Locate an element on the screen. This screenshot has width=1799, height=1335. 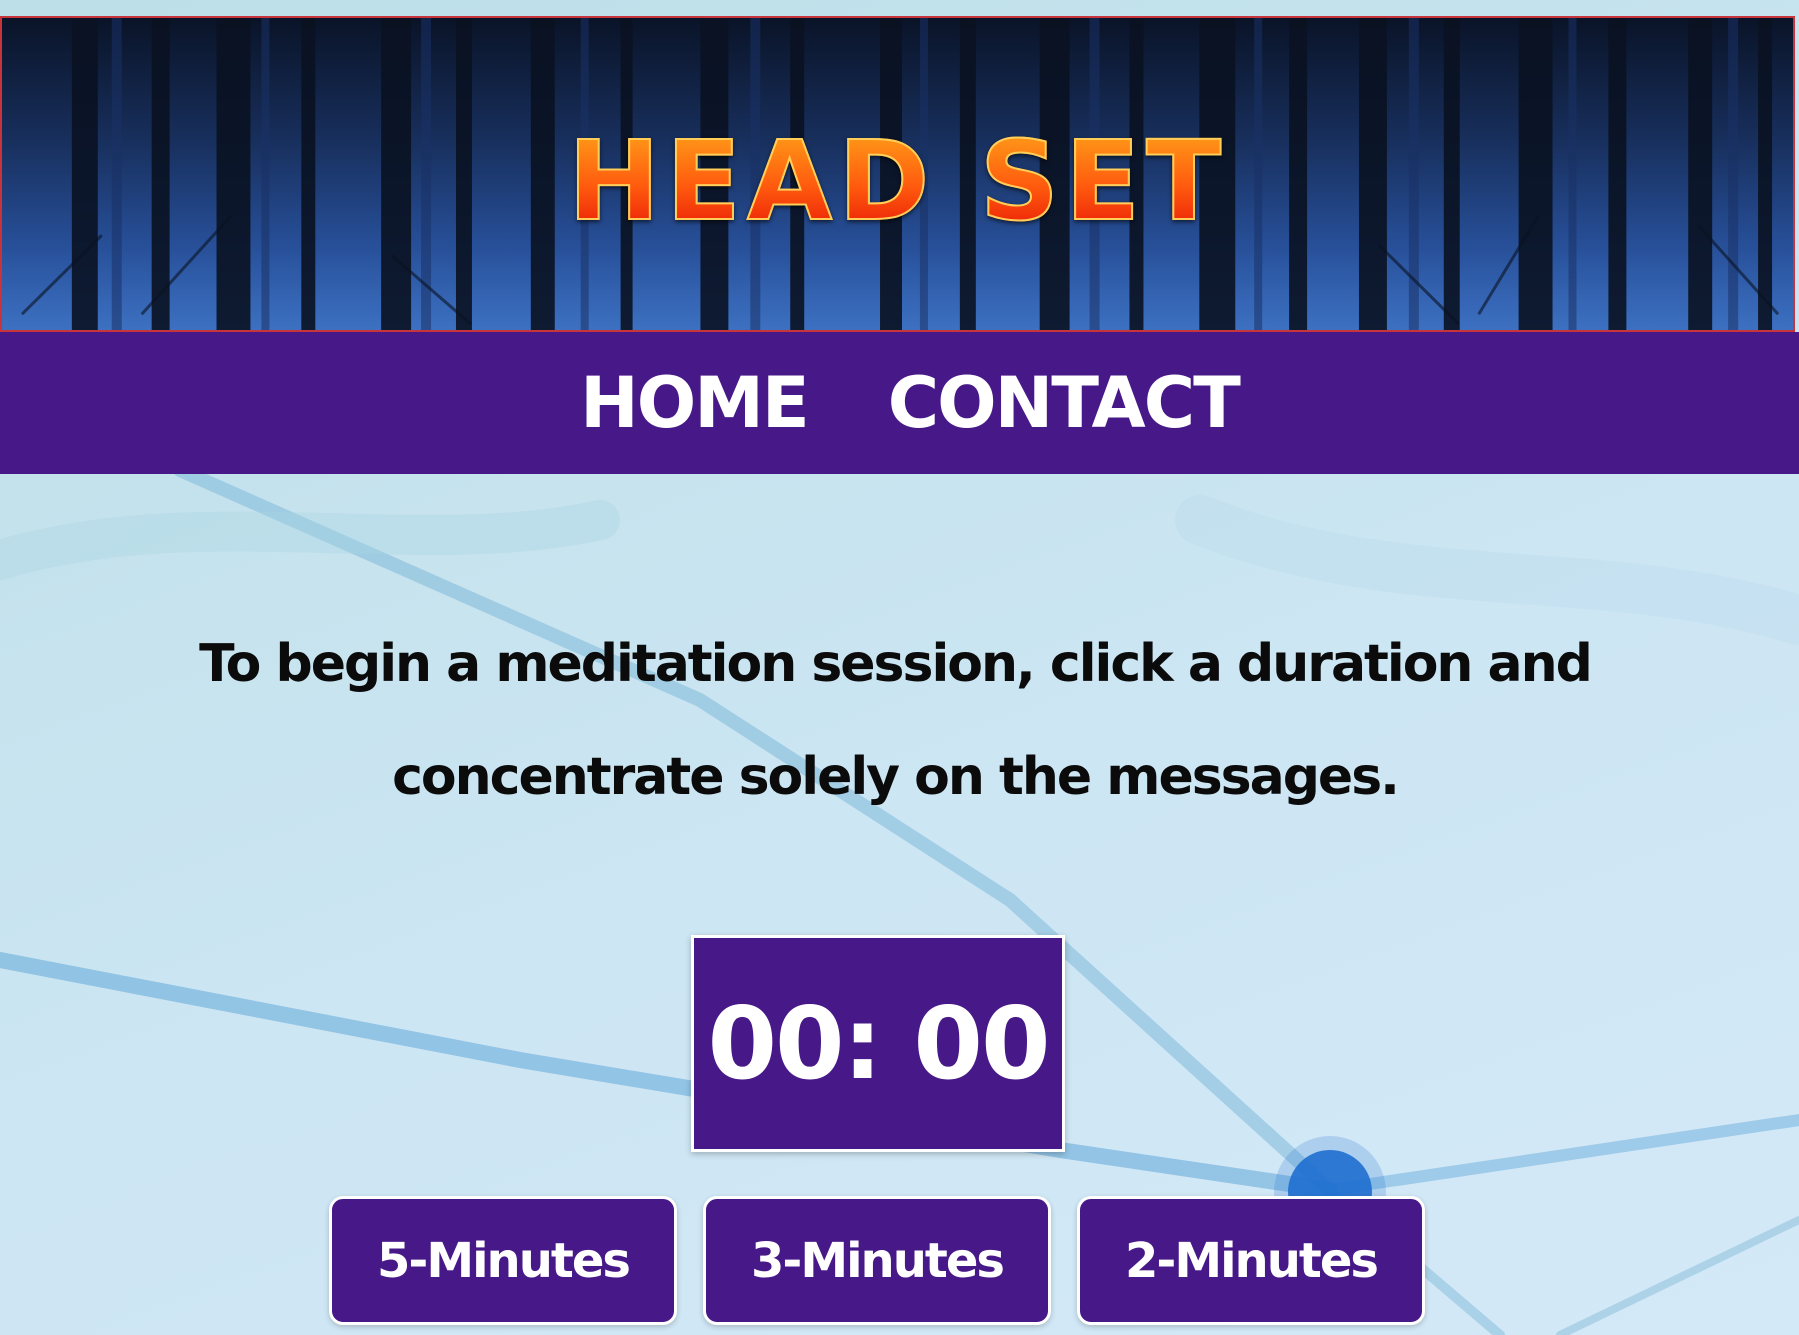
main-nav: HOME CONTACT is located at coordinates (899, 403).